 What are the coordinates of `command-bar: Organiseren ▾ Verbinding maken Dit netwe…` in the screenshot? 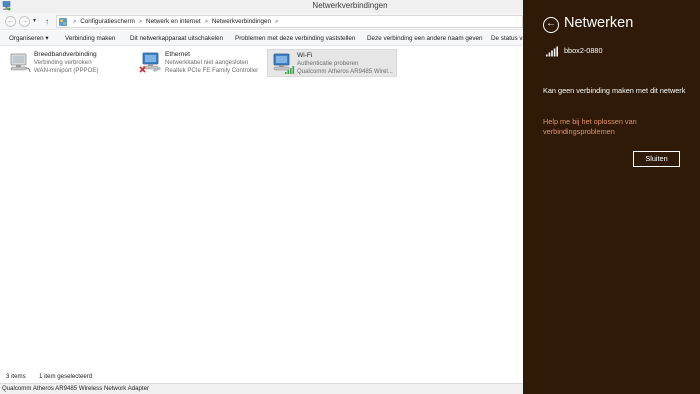 It's located at (261, 38).